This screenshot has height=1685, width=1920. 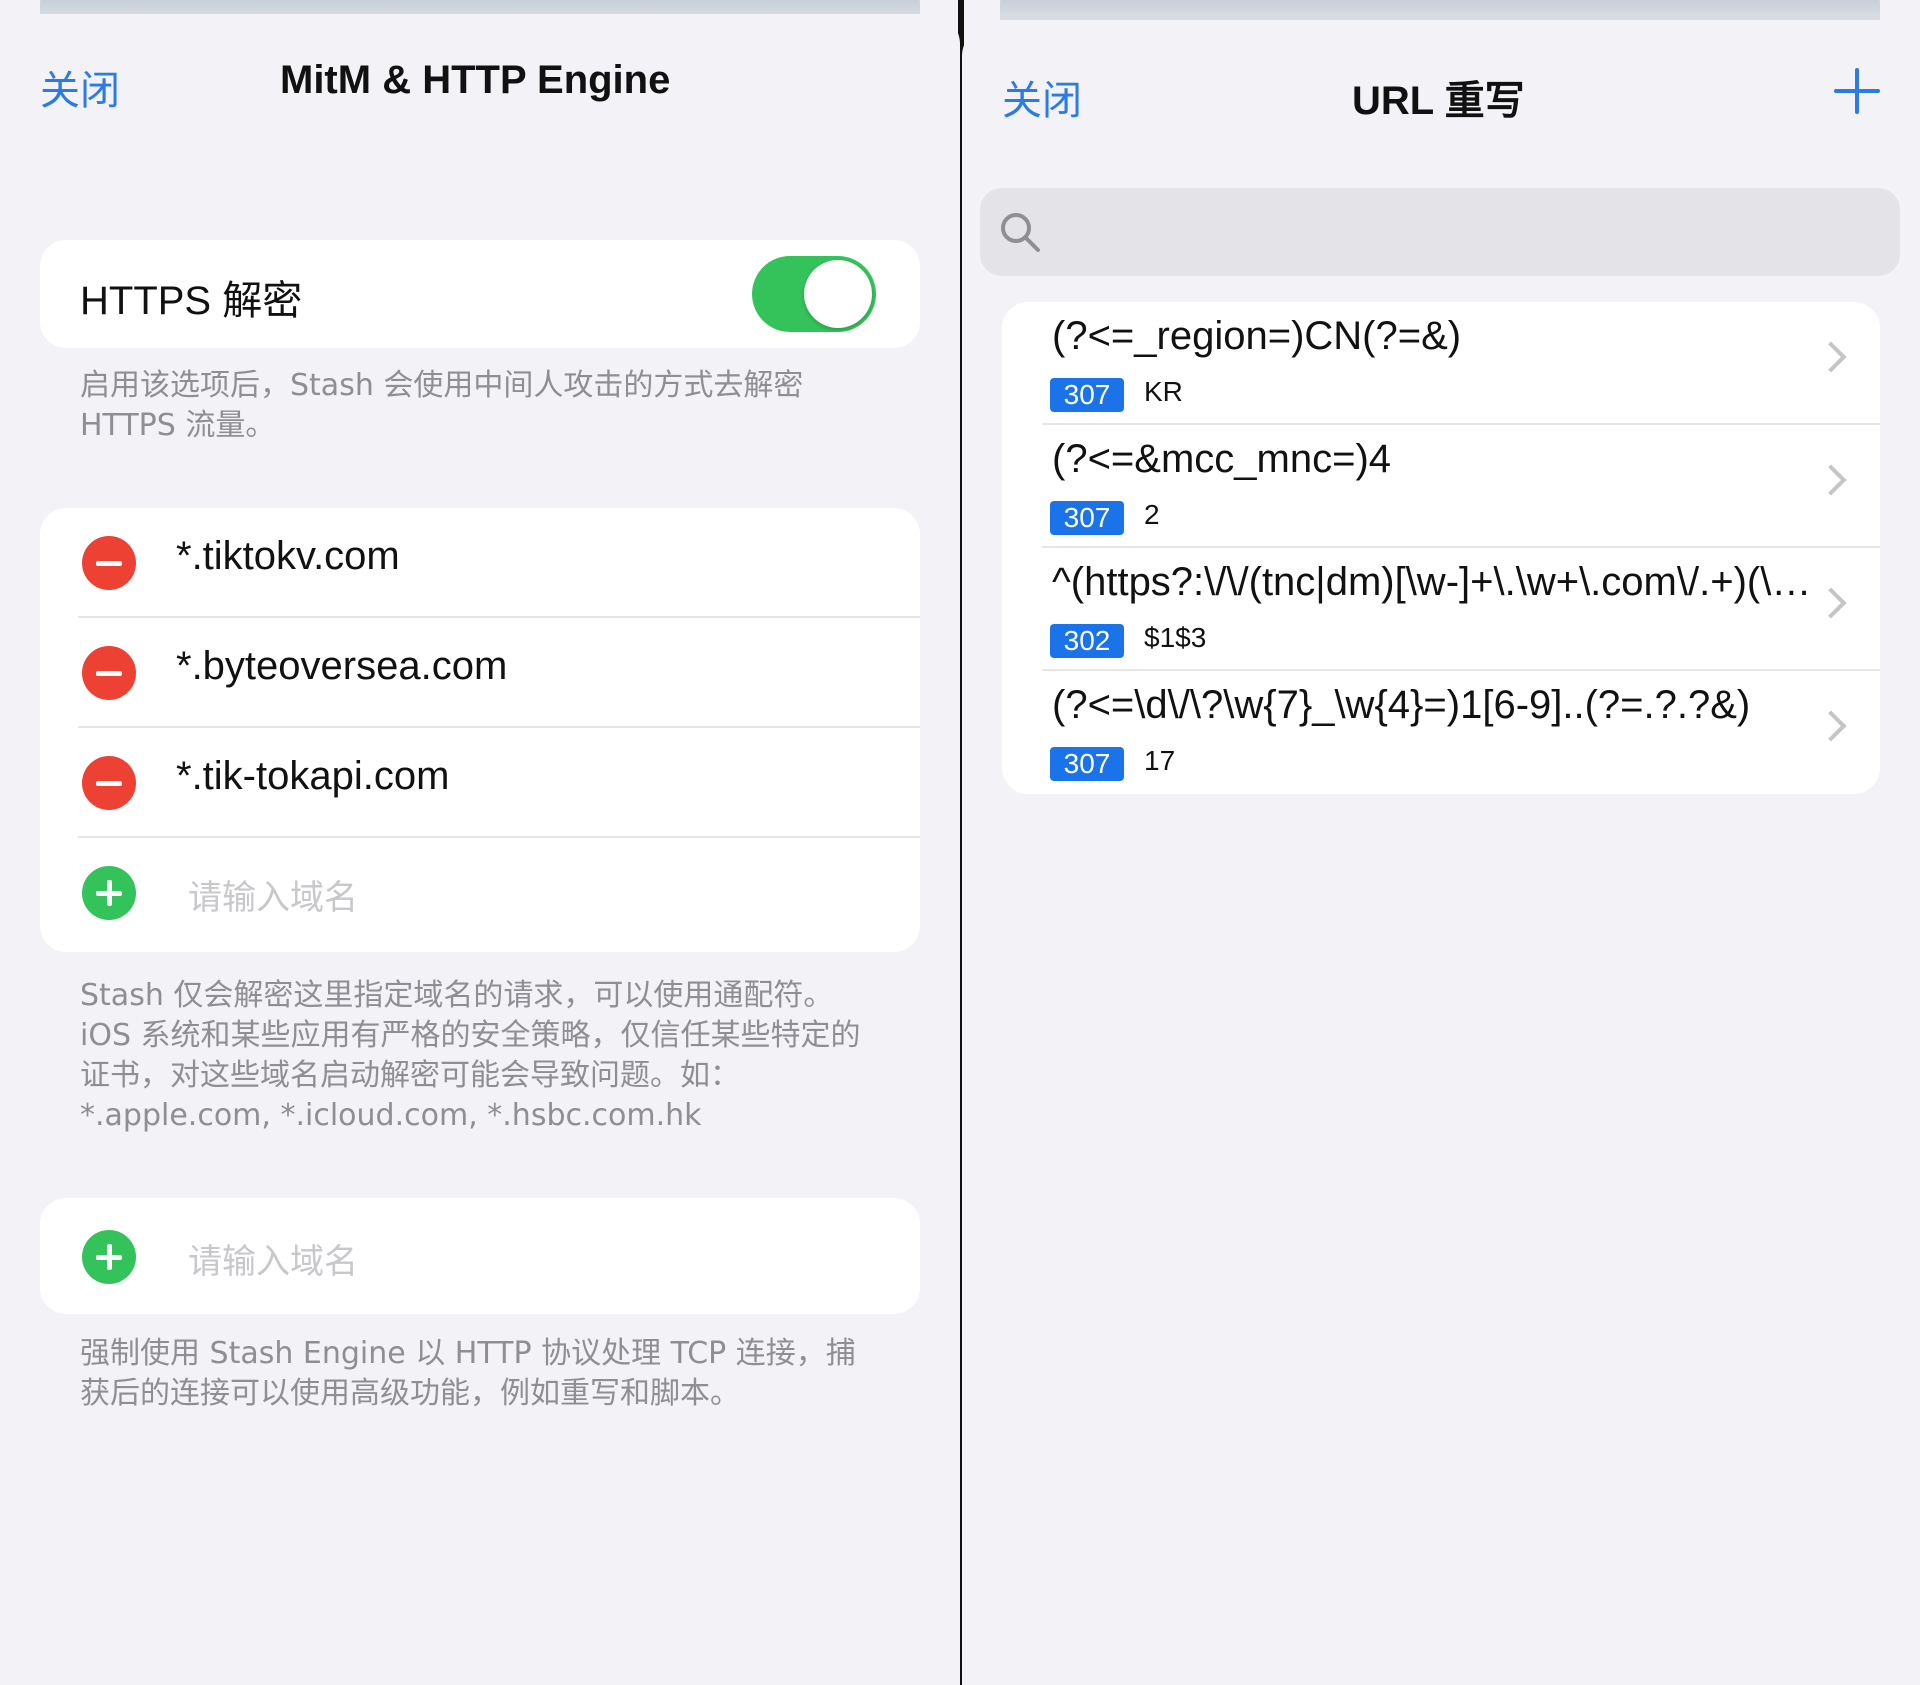 What do you see at coordinates (475, 80) in the screenshot?
I see `page-title: MitM & HTTP Engine` at bounding box center [475, 80].